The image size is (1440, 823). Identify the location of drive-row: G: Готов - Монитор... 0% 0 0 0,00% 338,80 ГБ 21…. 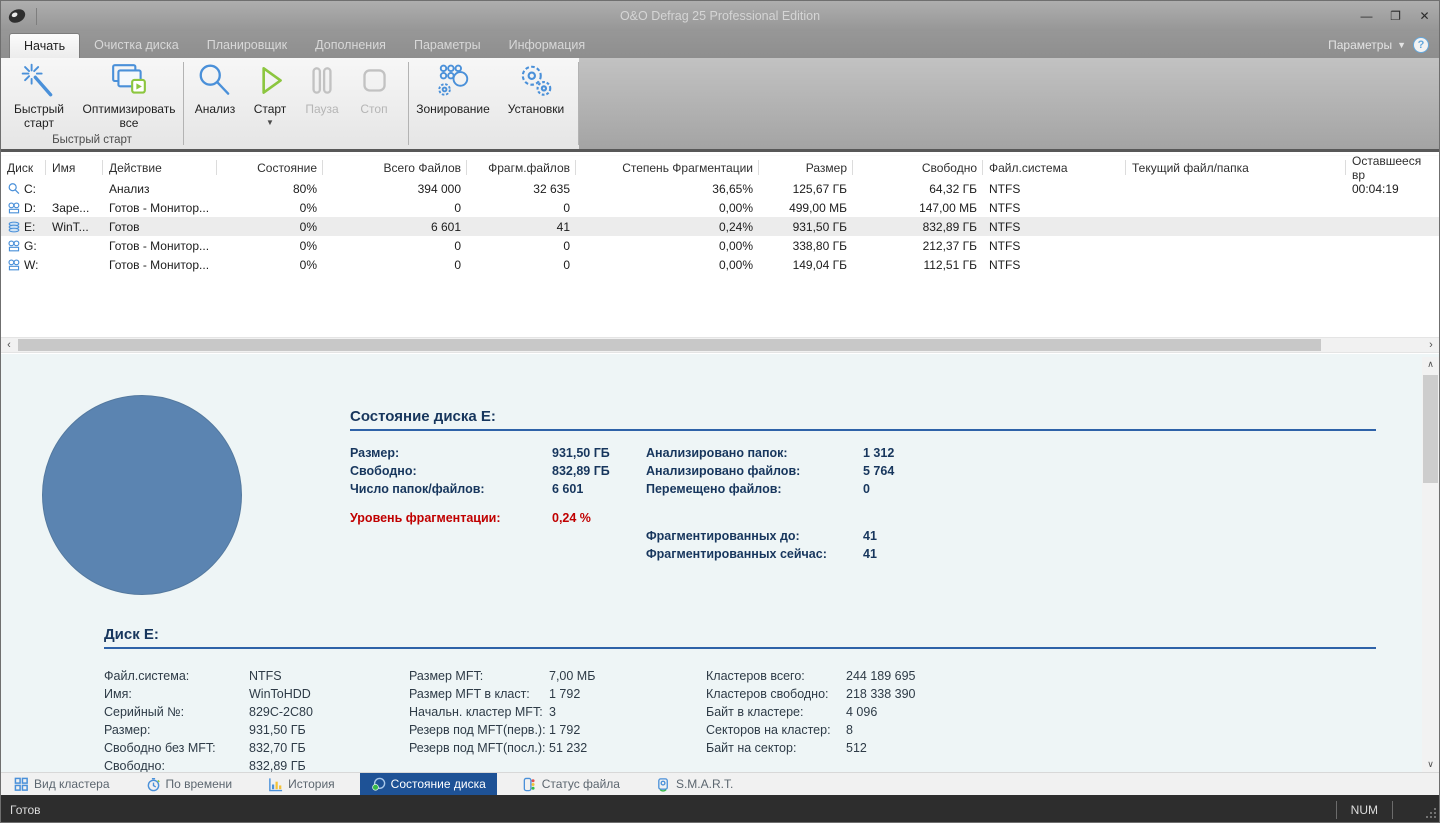
(720, 245).